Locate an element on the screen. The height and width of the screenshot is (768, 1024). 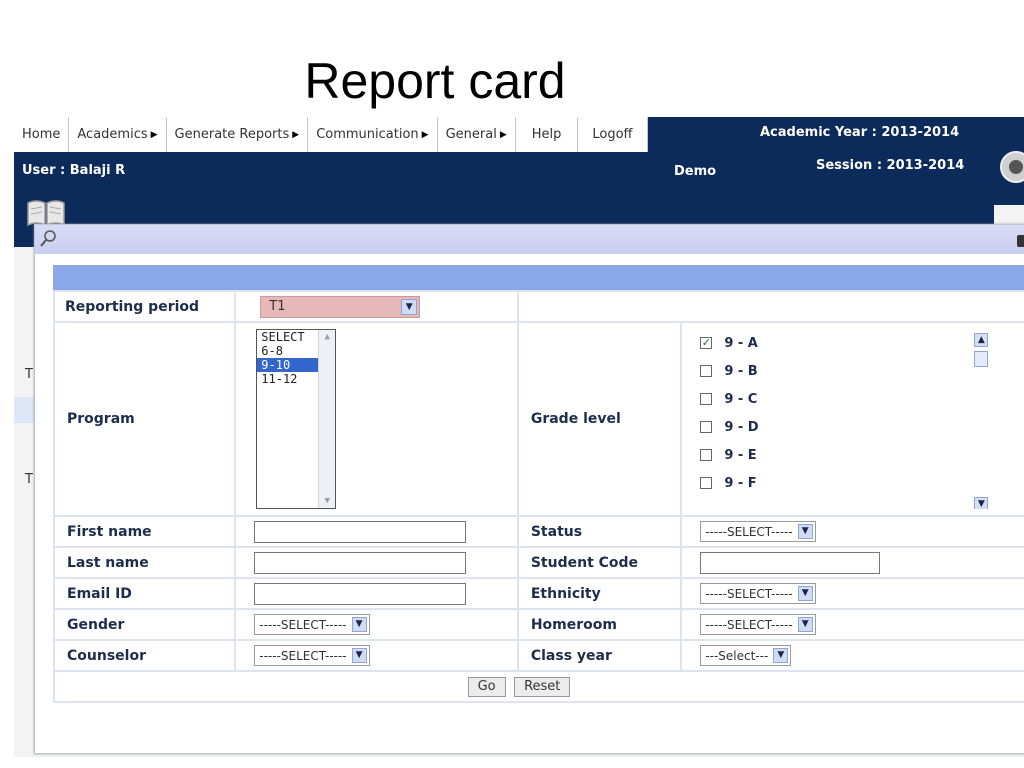
grade-item: 9 - D is located at coordinates (845, 427).